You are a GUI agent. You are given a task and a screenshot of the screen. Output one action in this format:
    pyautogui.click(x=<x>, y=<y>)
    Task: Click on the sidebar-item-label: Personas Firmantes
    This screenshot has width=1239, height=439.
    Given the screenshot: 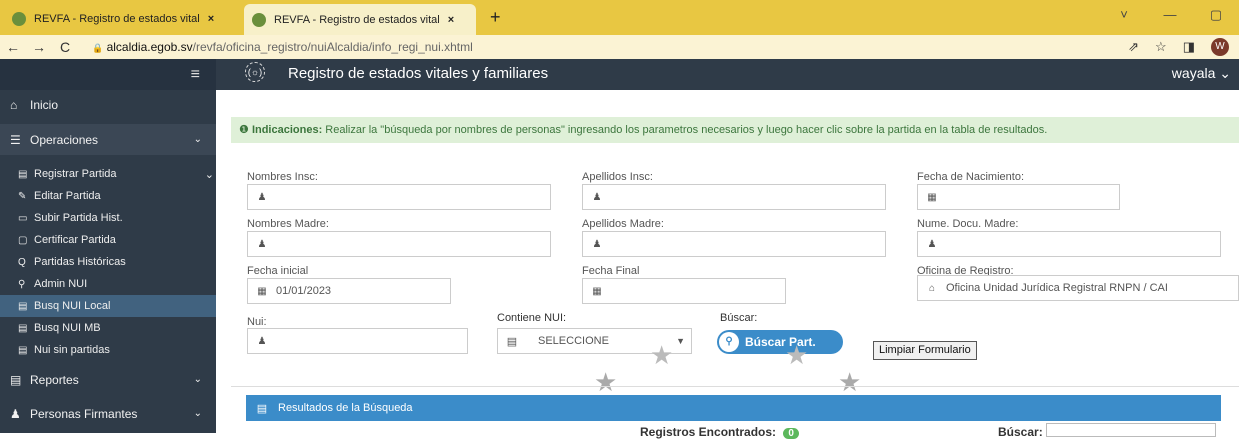 What is the action you would take?
    pyautogui.click(x=84, y=413)
    